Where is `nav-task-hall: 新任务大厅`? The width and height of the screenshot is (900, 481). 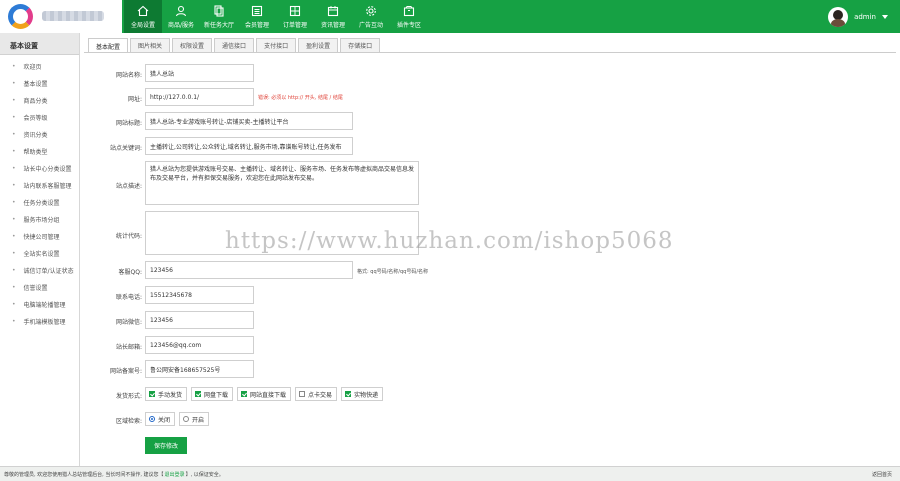
nav-task-hall: 新任务大厅 is located at coordinates (219, 16).